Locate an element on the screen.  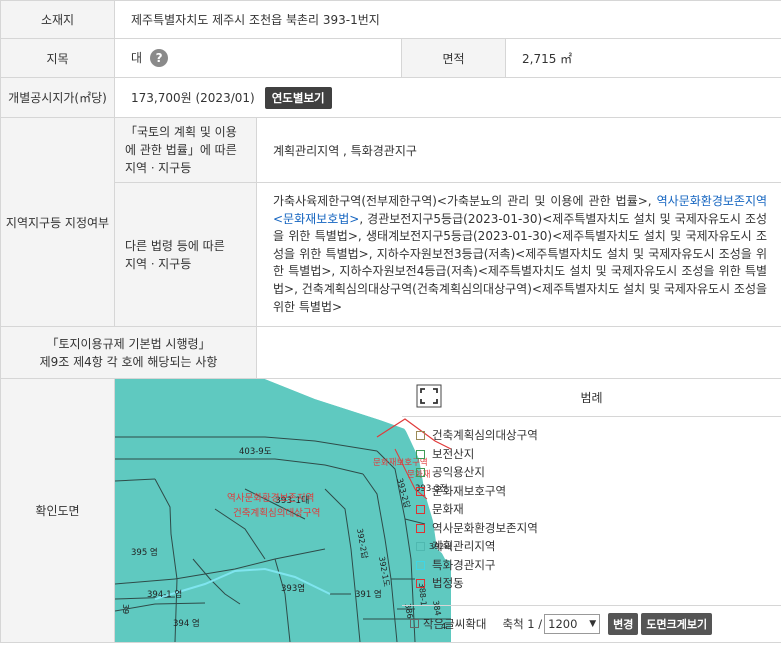
enforcement-value is located at coordinates (518, 353).